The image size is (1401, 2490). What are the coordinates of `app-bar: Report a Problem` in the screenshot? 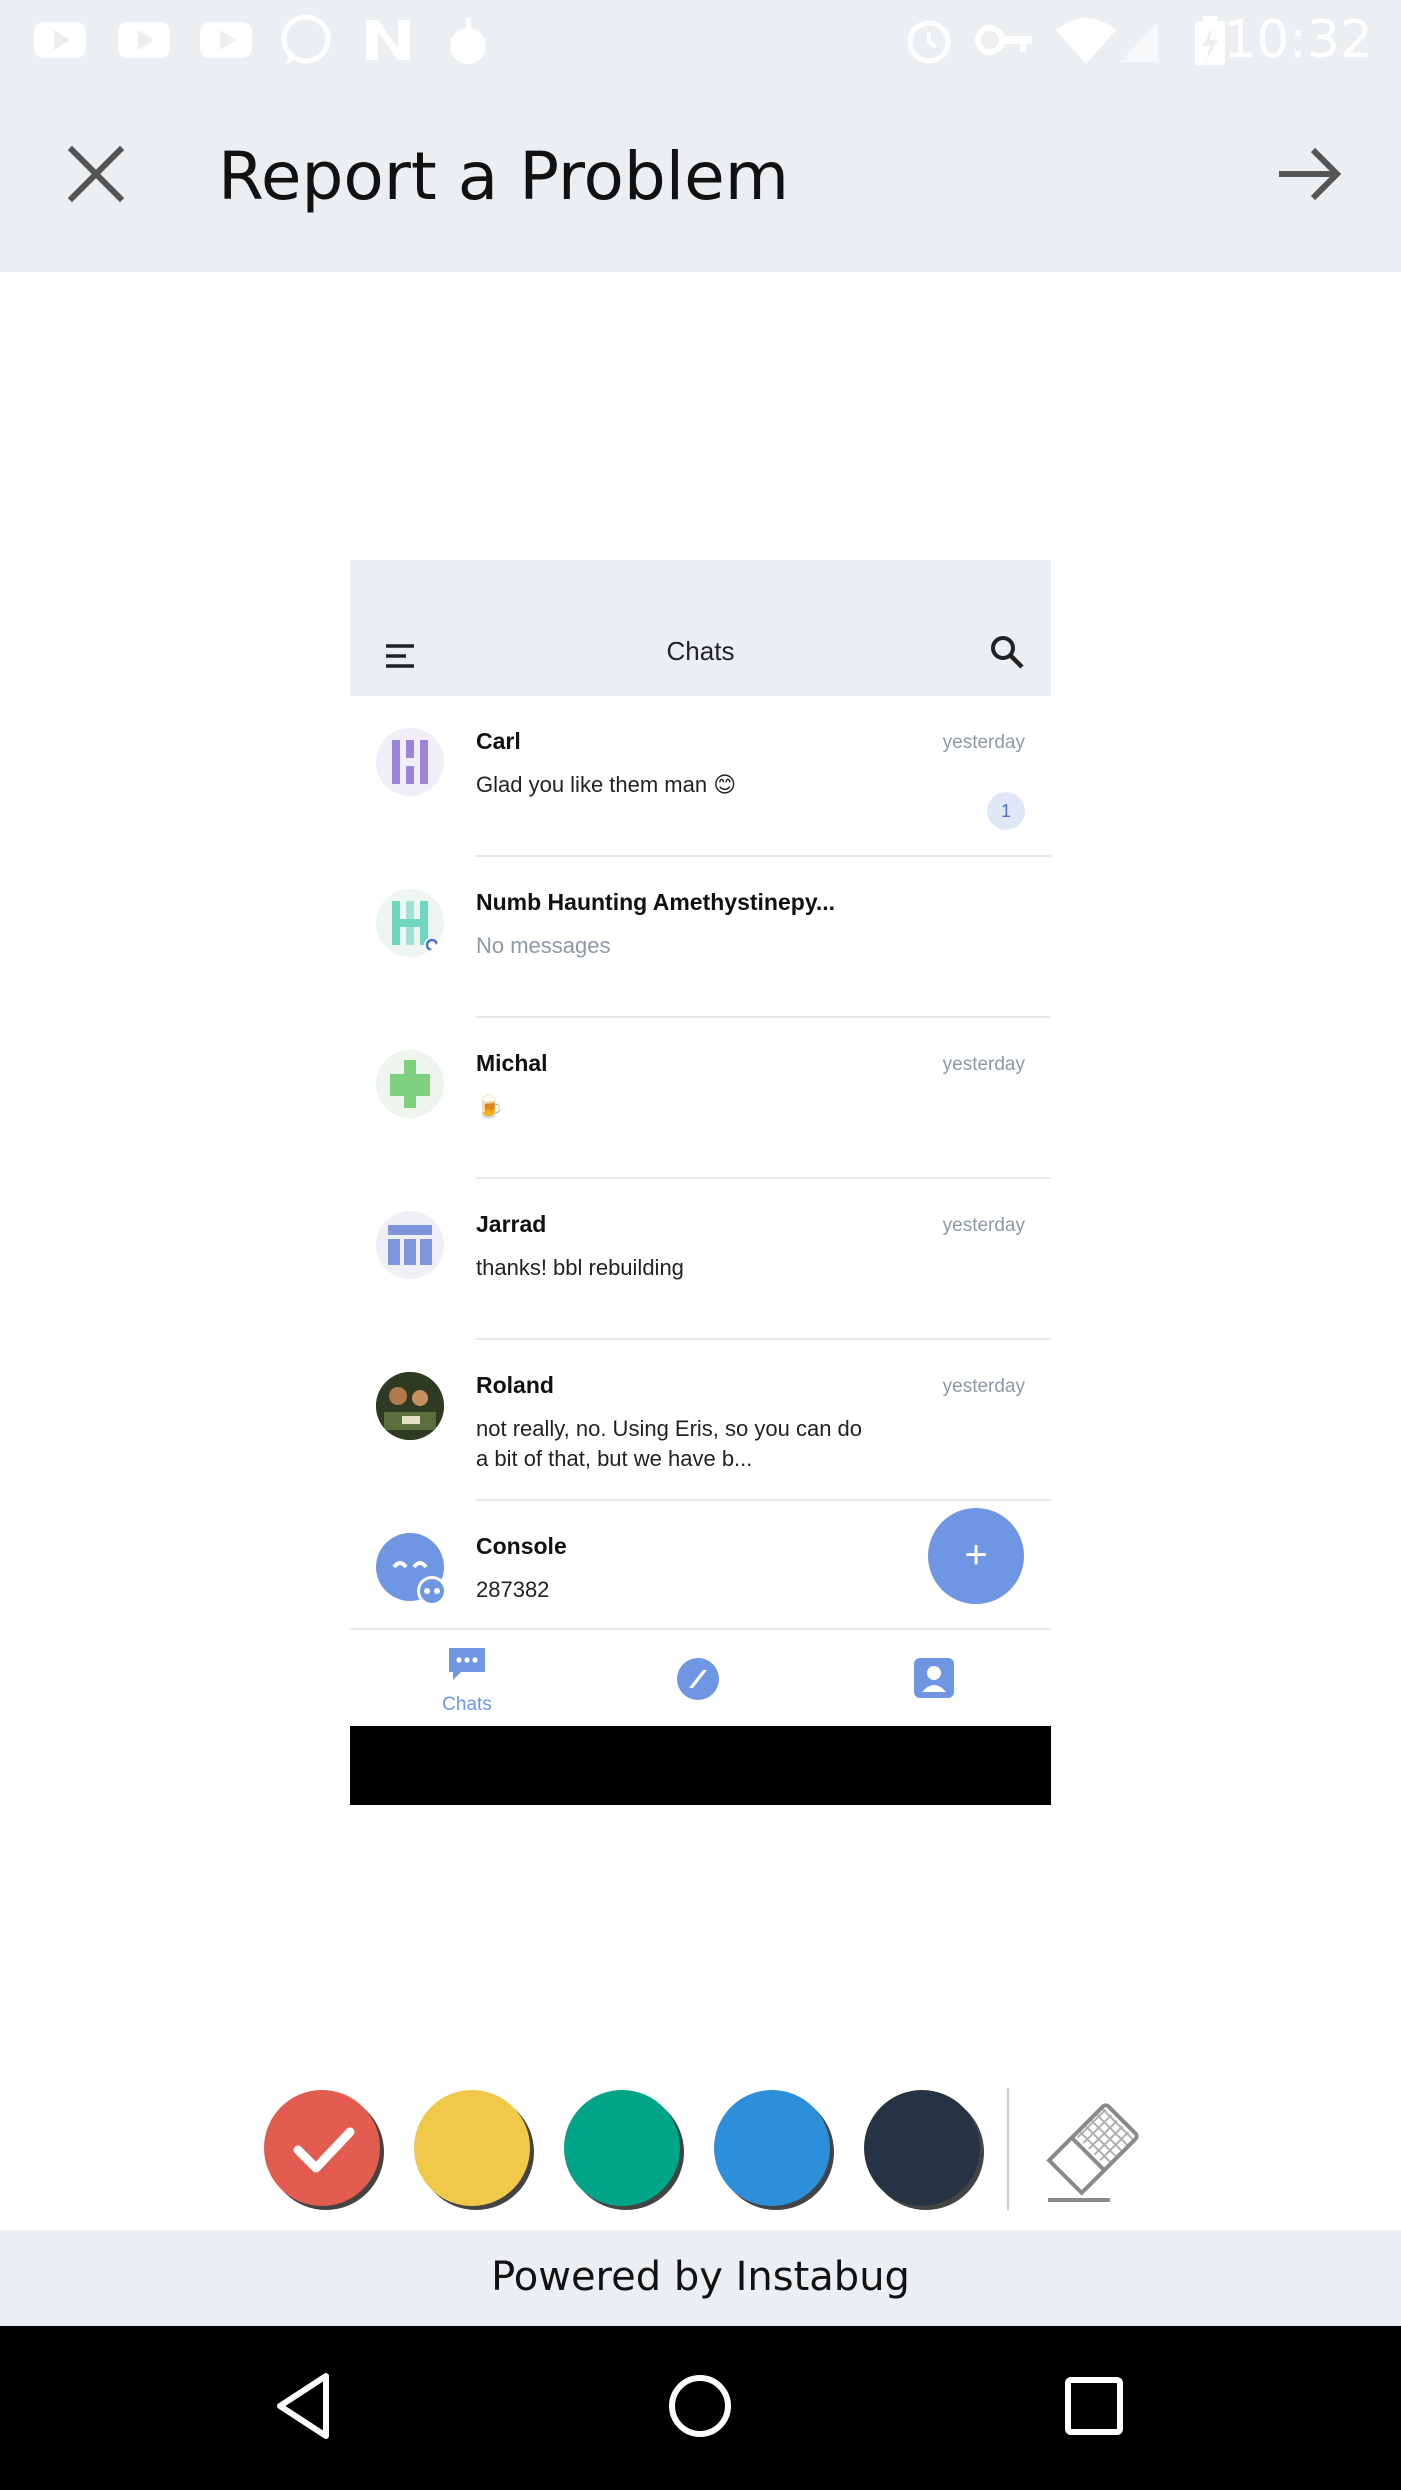 It's located at (700, 176).